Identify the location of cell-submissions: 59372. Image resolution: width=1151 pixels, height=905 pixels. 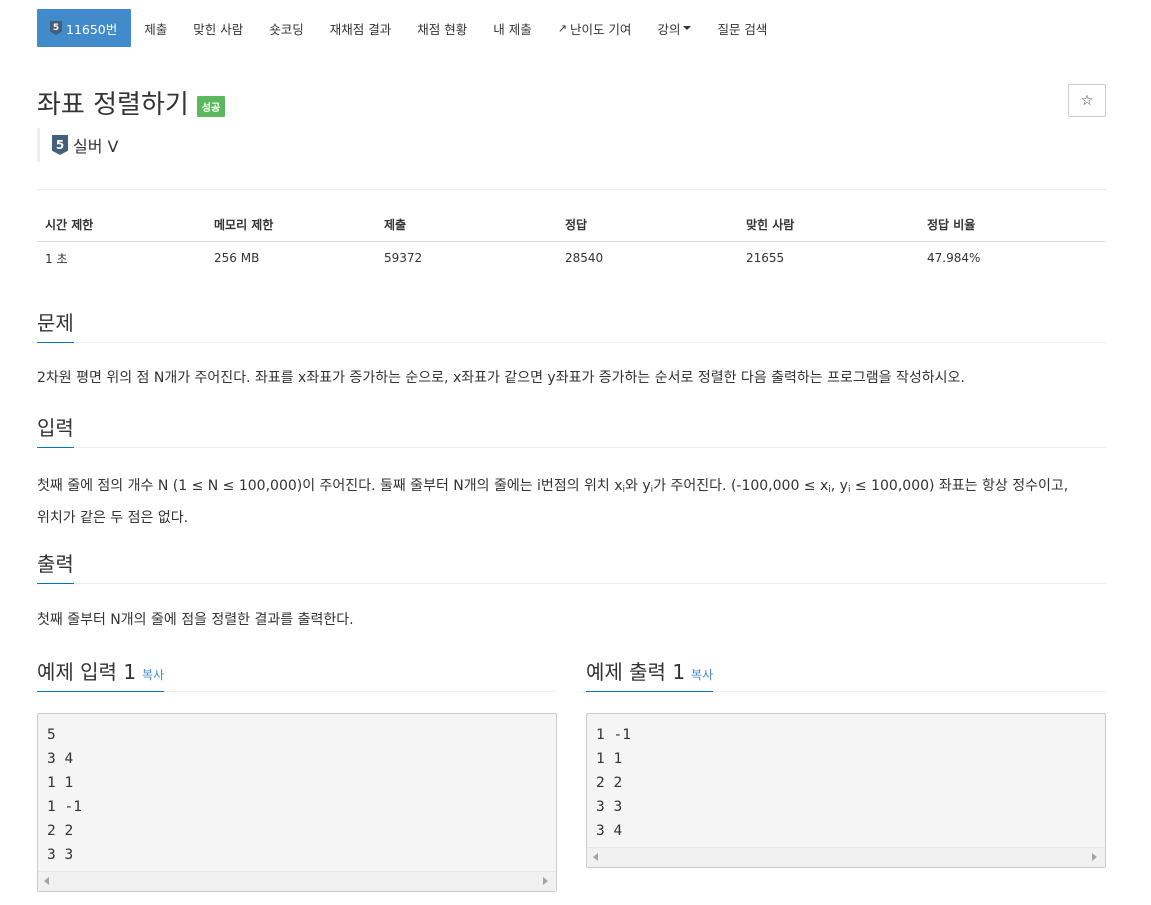
(403, 258).